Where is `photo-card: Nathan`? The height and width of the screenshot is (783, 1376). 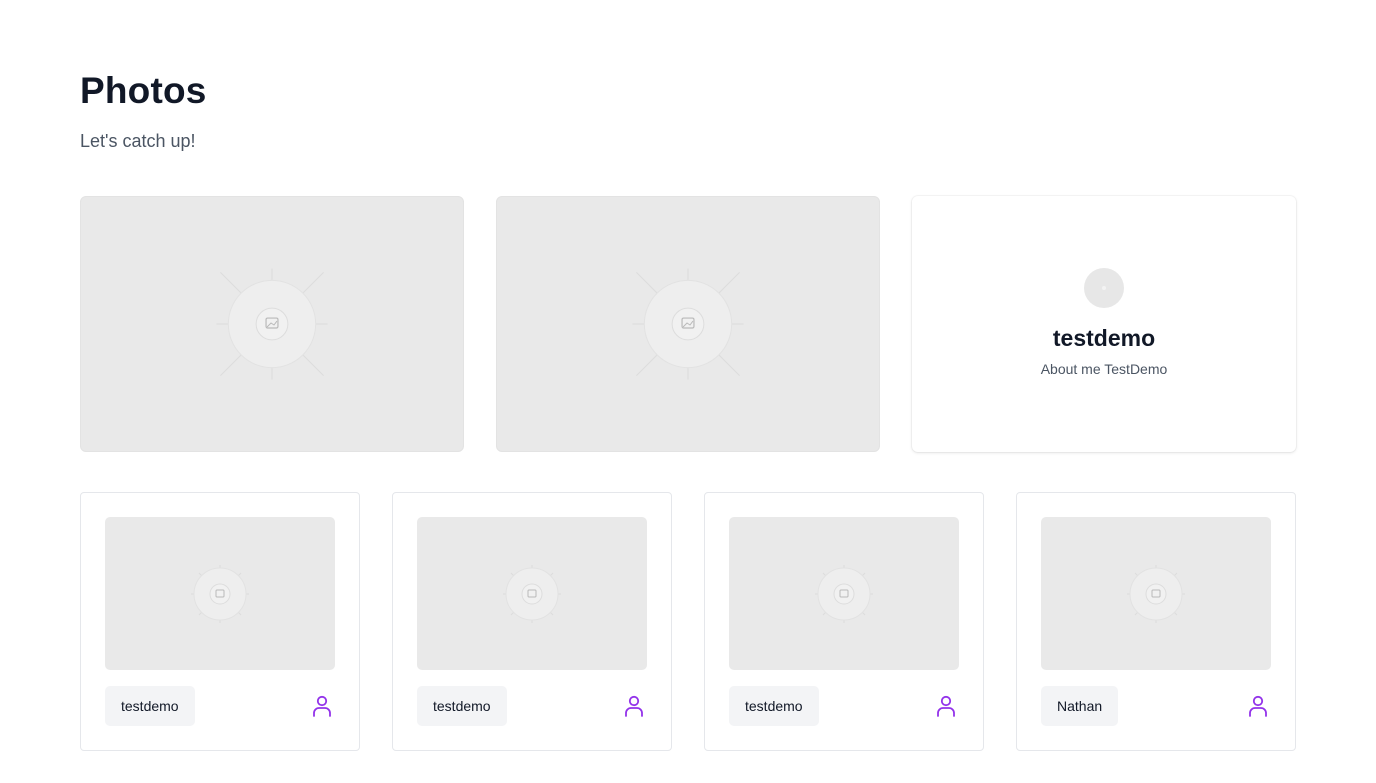 photo-card: Nathan is located at coordinates (1156, 621).